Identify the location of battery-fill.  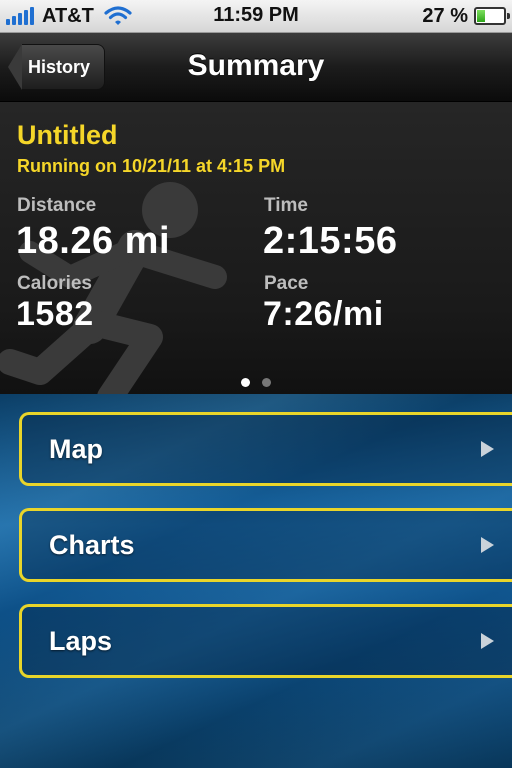
(481, 16).